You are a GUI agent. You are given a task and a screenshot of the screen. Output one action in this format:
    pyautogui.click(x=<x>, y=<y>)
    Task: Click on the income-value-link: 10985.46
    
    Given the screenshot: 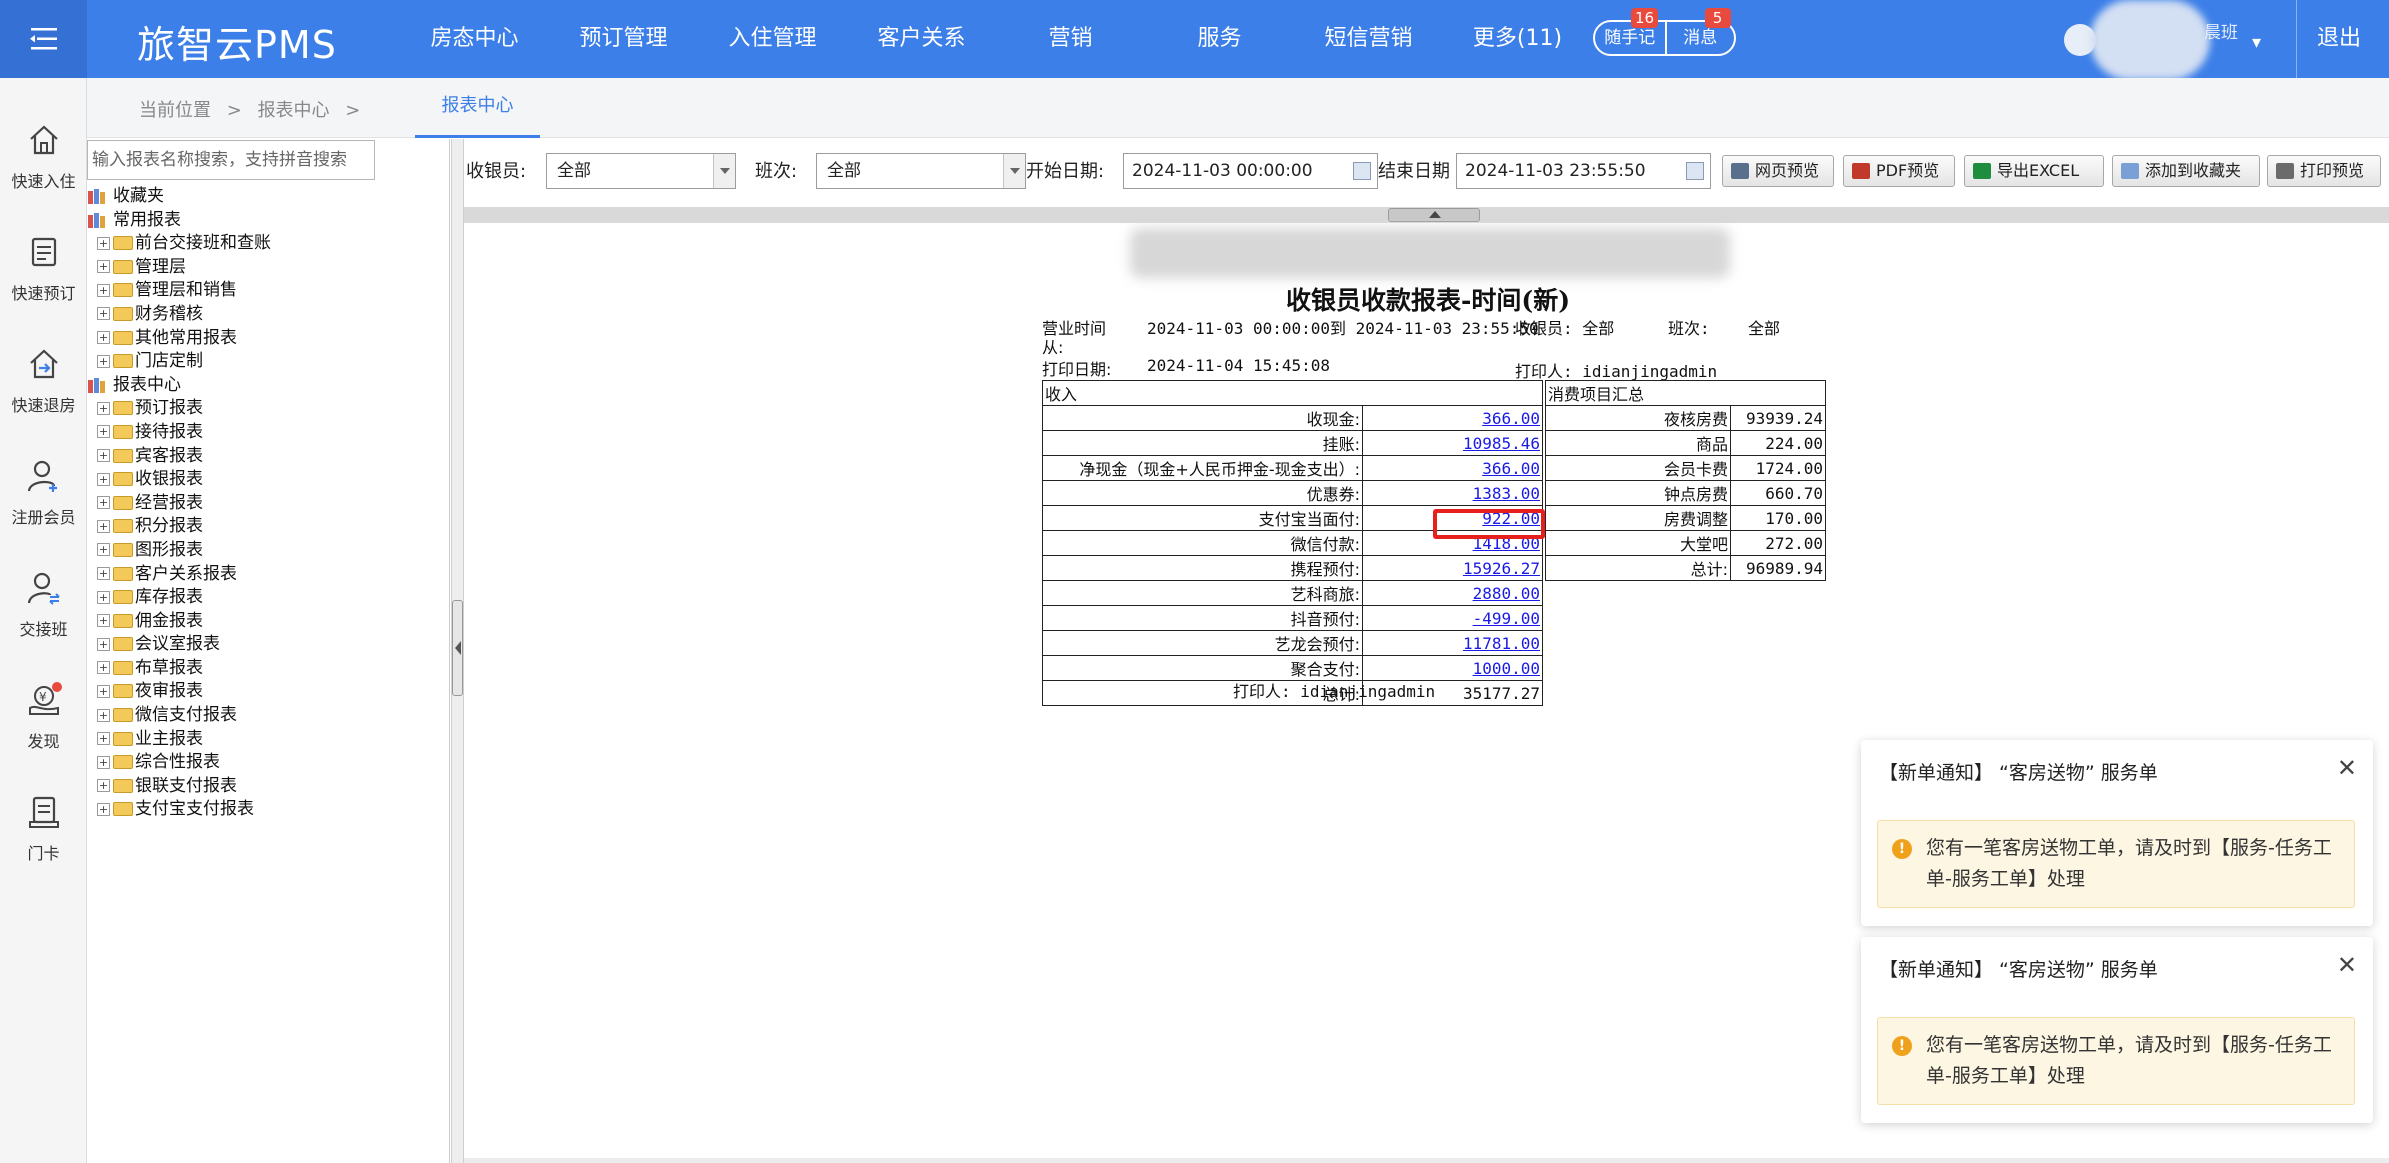 What is the action you would take?
    pyautogui.click(x=1501, y=443)
    